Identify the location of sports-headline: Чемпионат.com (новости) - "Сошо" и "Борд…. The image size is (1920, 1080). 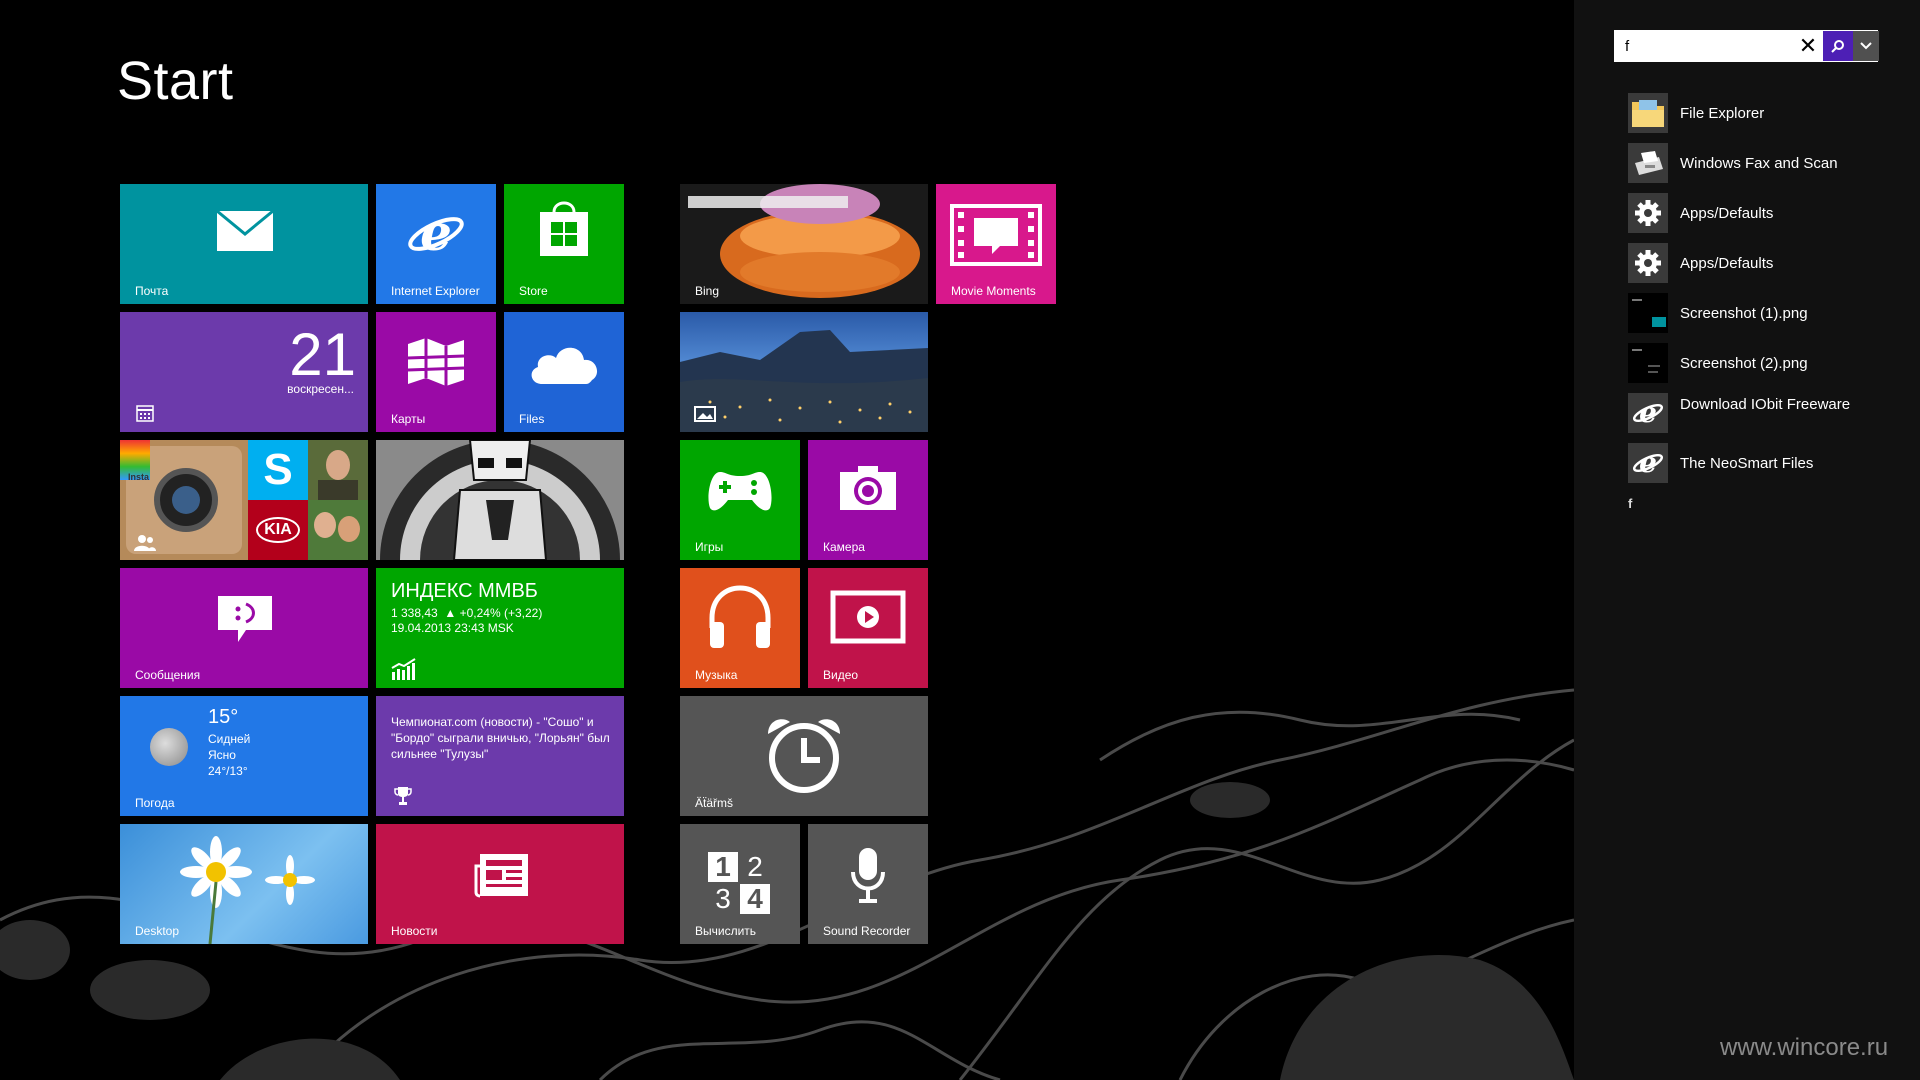
(500, 738).